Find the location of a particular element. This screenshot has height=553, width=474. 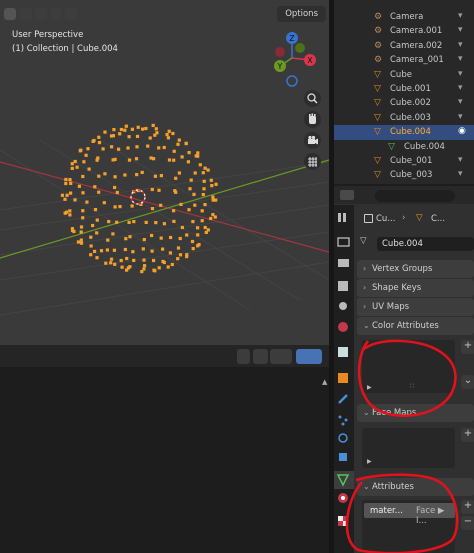

editor-type-icon is located at coordinates (10, 14).